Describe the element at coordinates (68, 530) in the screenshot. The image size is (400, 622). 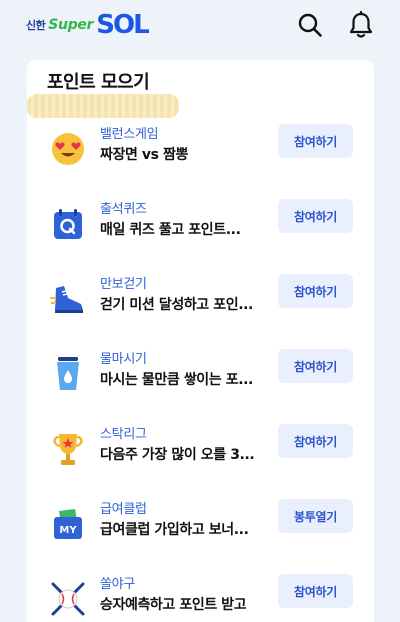
I see `svg-text: MY` at that location.